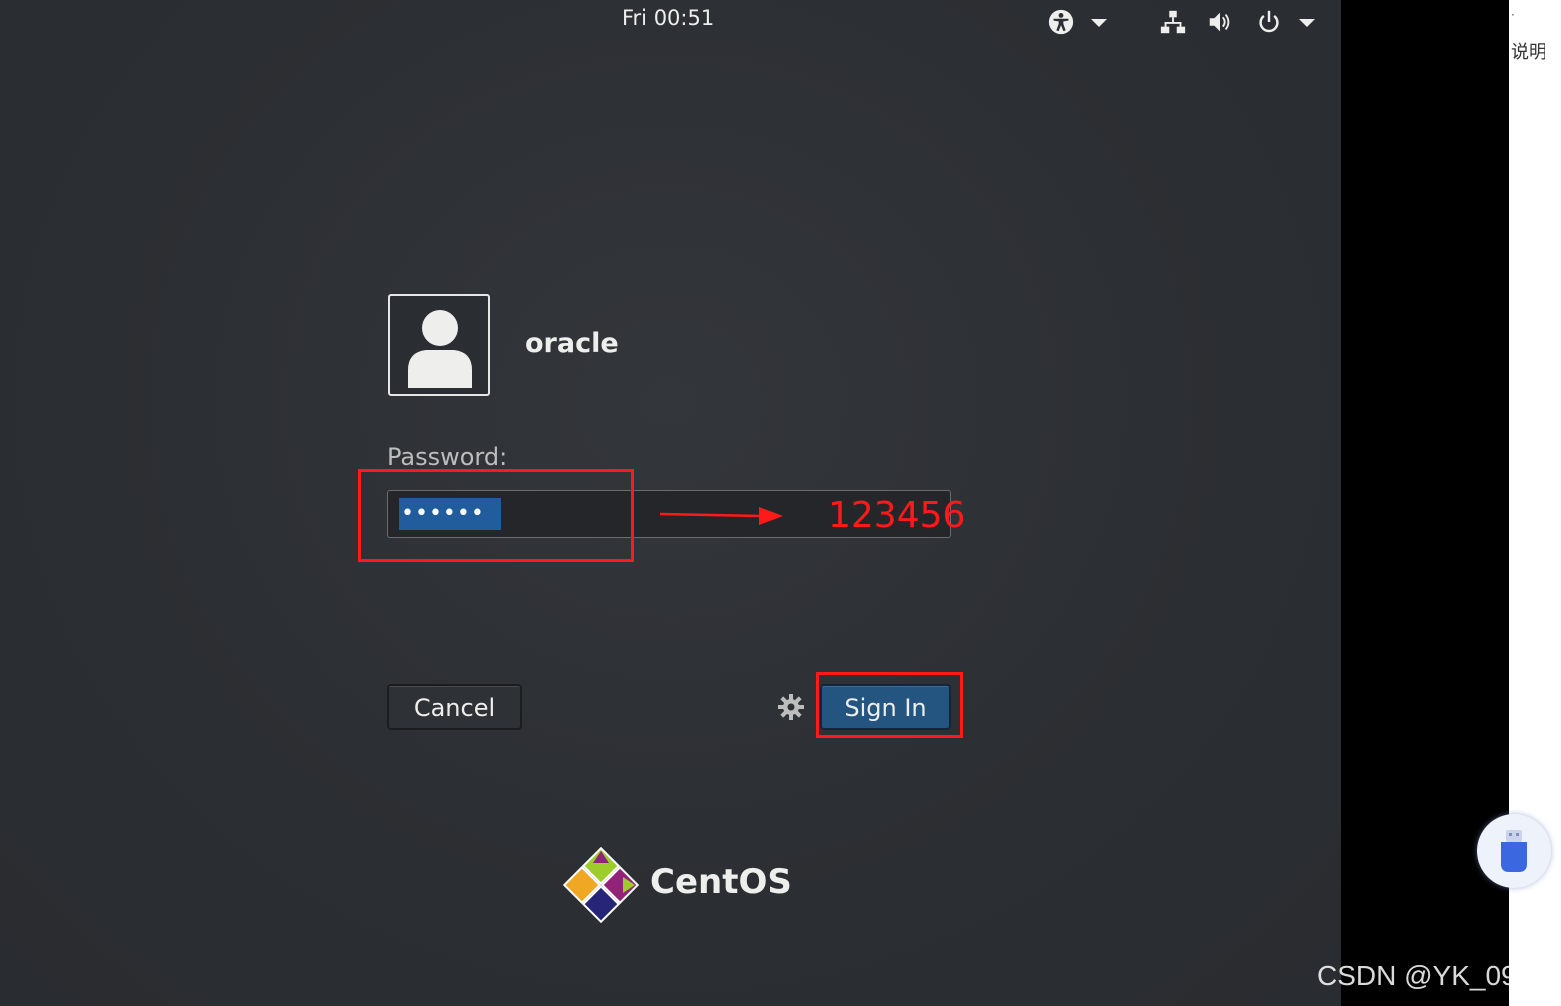  I want to click on annotation-box-password, so click(496, 515).